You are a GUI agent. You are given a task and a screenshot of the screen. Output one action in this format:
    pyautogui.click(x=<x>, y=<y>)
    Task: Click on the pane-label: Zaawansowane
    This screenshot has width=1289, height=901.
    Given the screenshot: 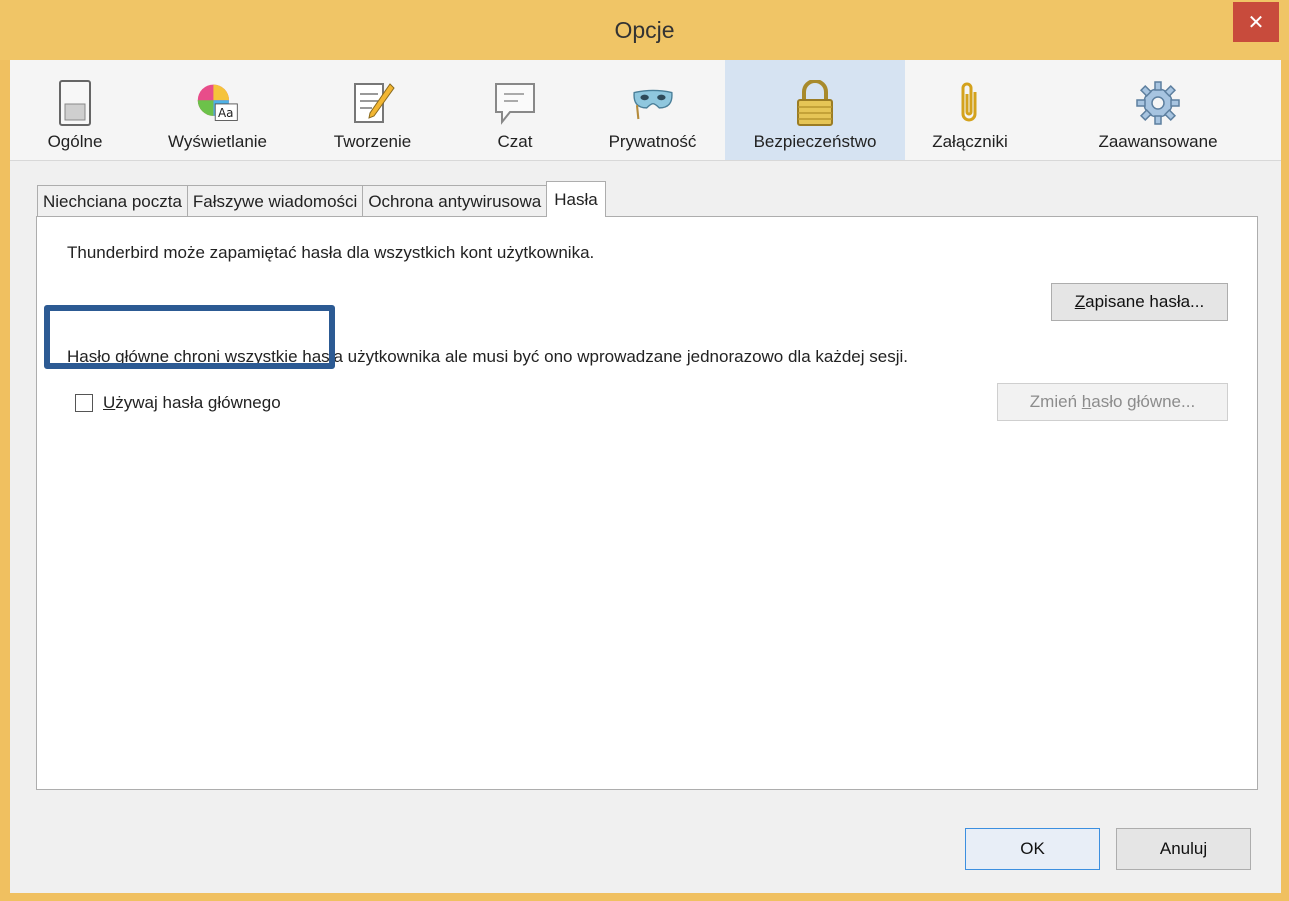 What is the action you would take?
    pyautogui.click(x=1158, y=141)
    